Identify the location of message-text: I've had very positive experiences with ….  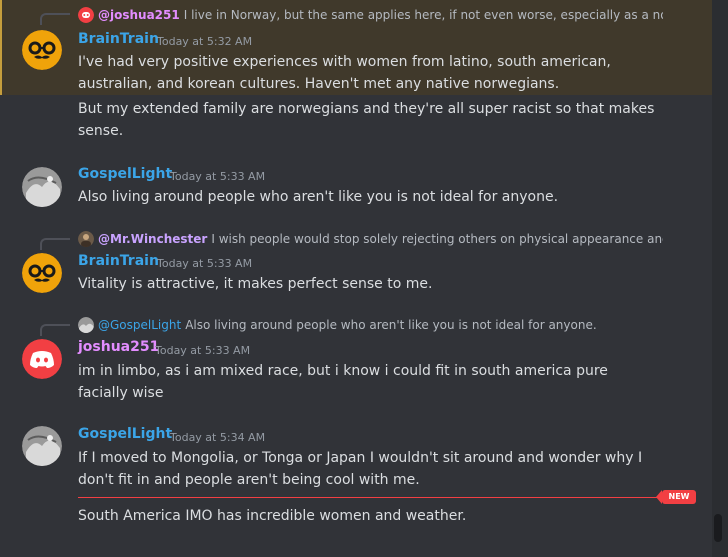
(373, 73).